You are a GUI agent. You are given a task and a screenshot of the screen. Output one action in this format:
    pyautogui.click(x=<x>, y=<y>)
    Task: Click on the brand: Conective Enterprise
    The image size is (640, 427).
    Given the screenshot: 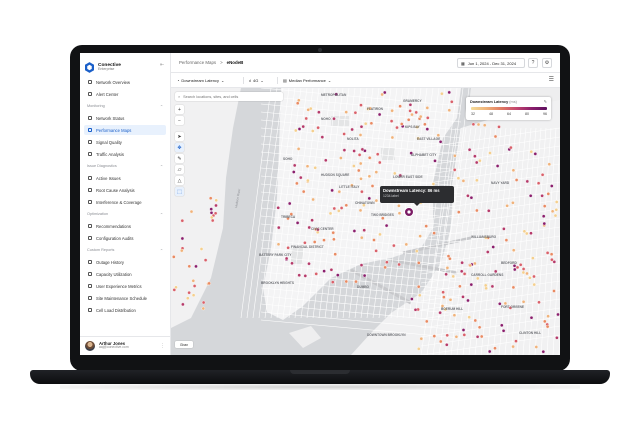 What is the action you would take?
    pyautogui.click(x=103, y=67)
    